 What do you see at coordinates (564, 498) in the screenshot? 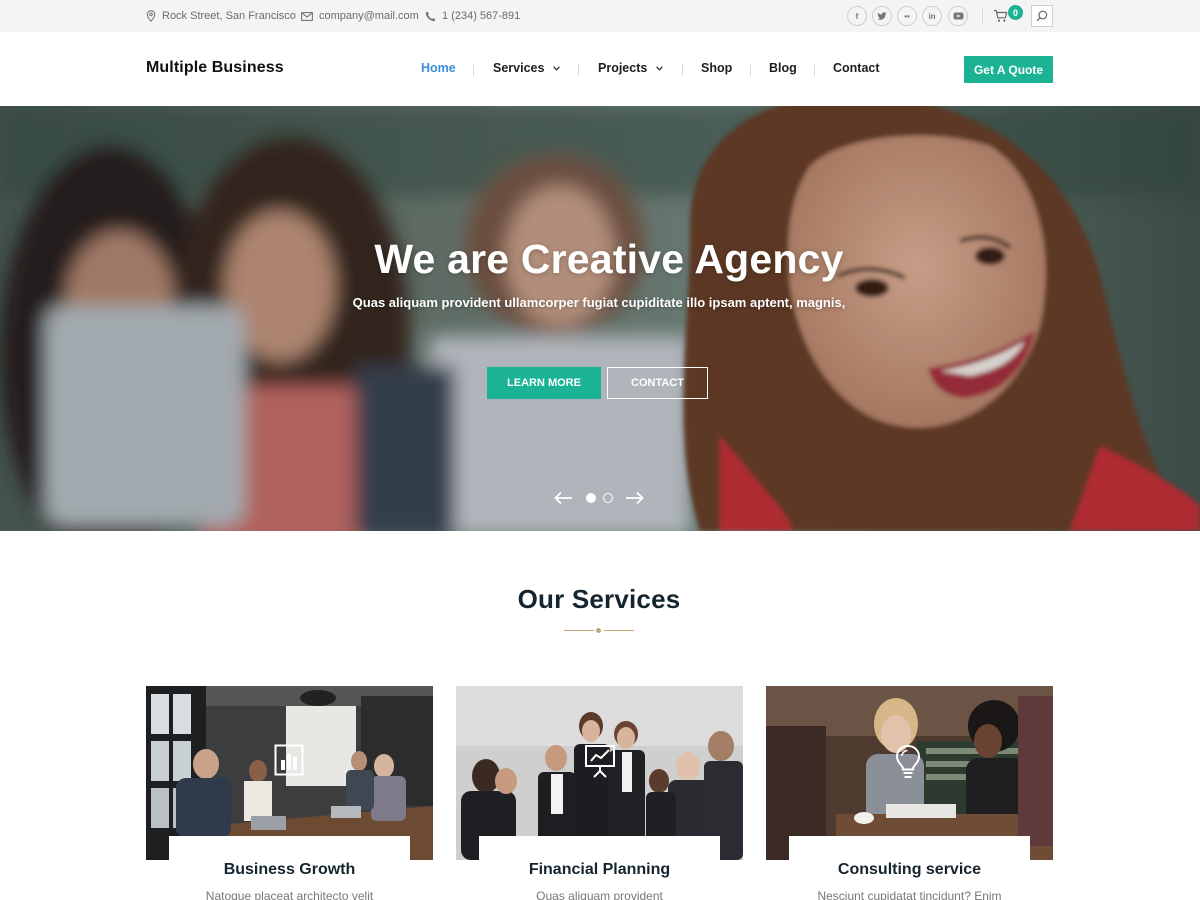
I see `arrow-left-icon` at bounding box center [564, 498].